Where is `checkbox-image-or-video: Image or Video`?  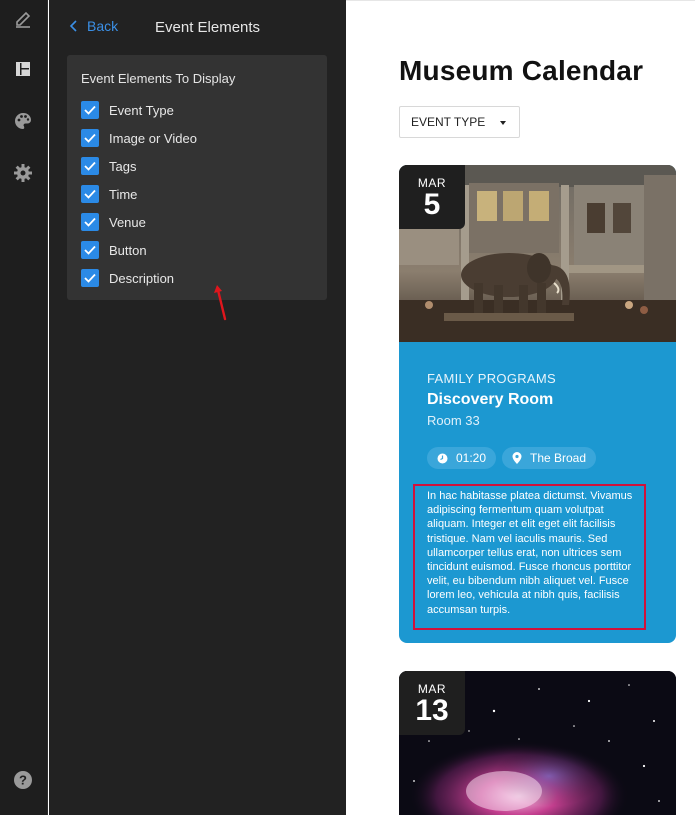
checkbox-image-or-video: Image or Video is located at coordinates (139, 138).